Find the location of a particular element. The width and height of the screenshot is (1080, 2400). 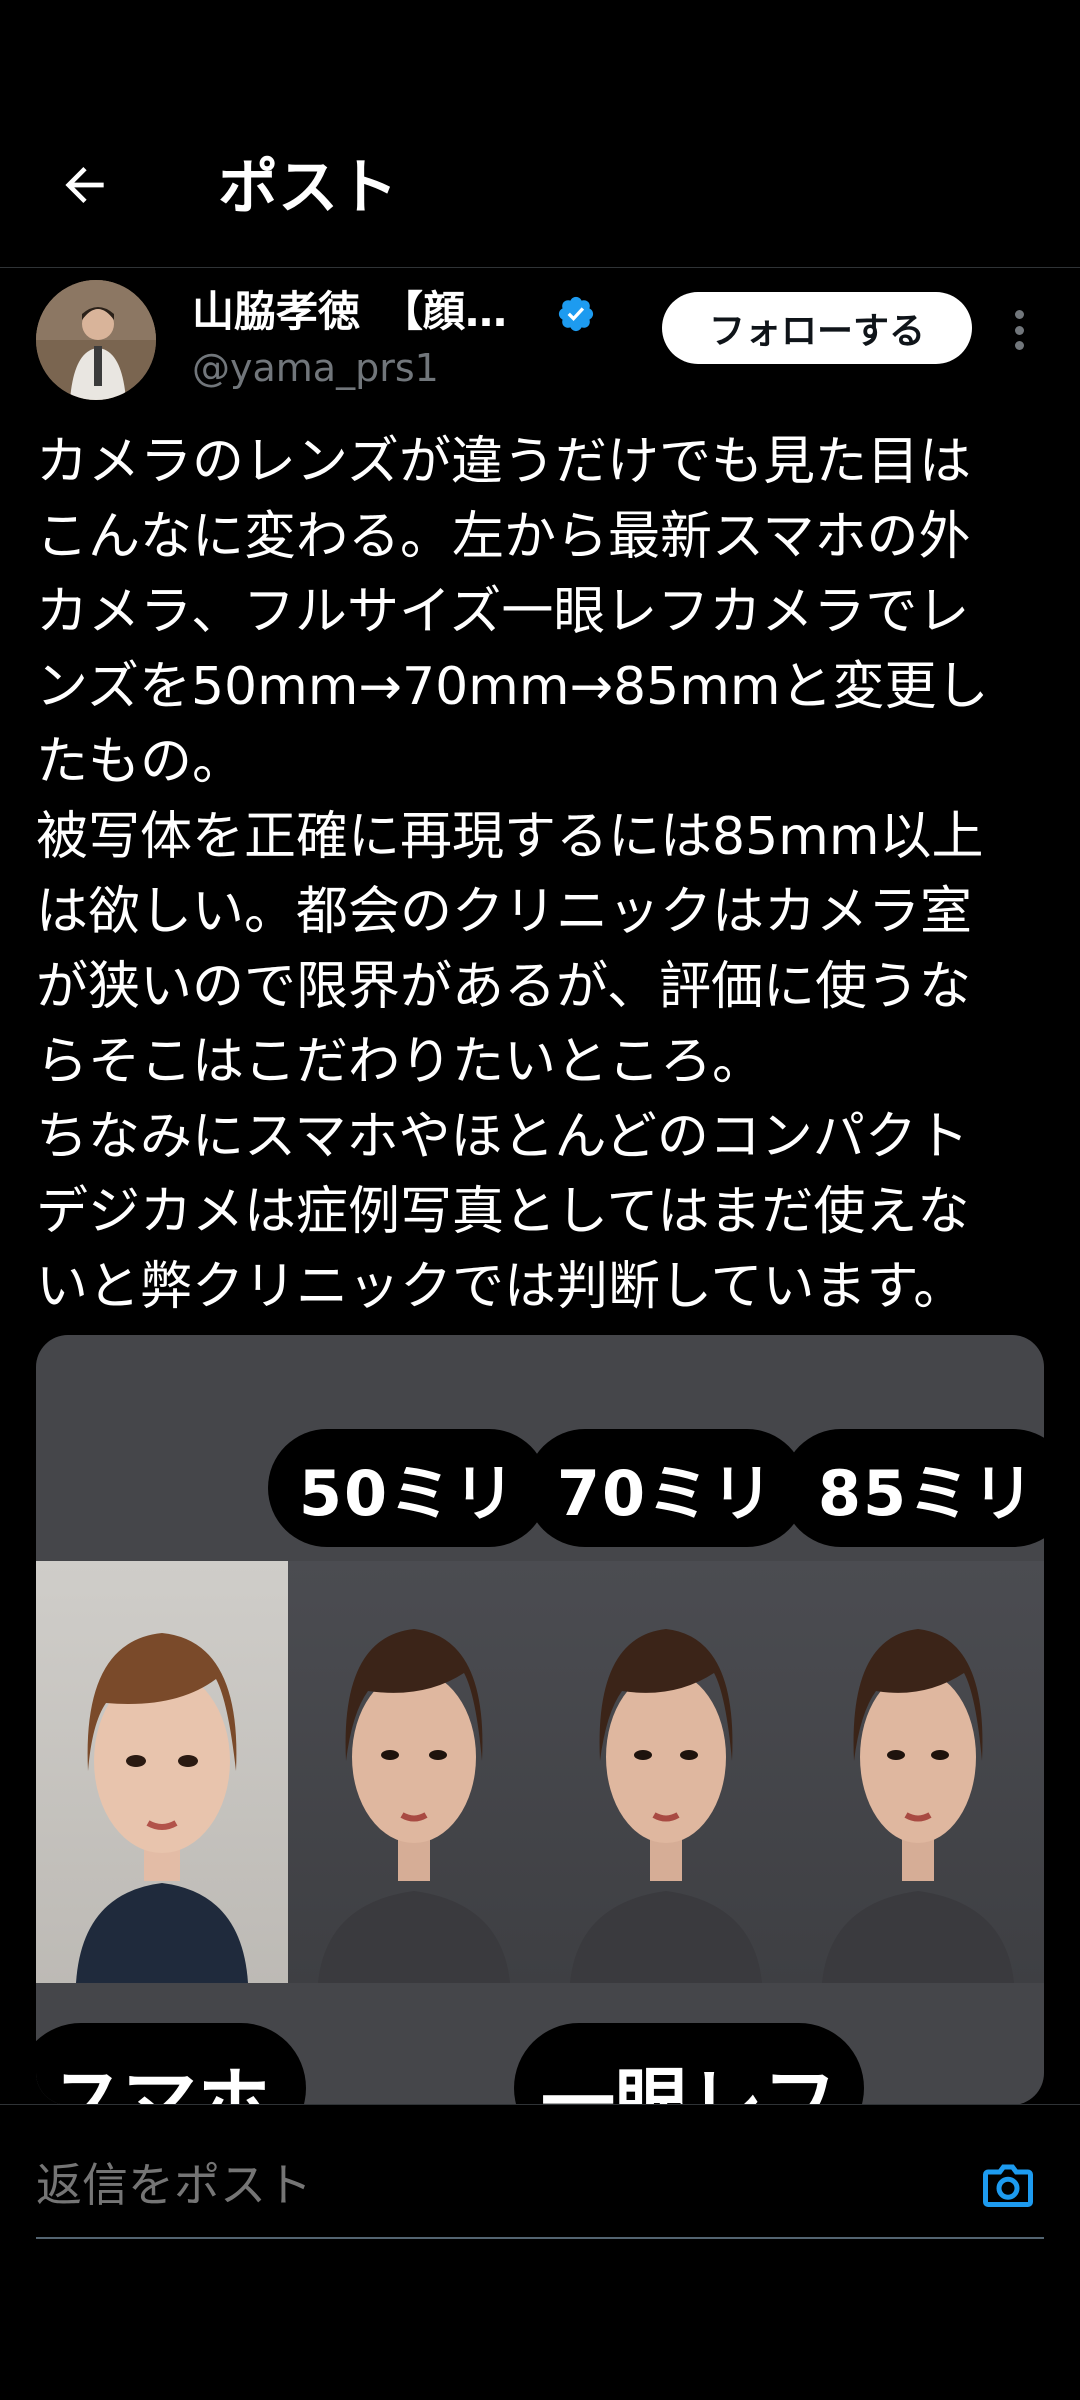

lens-label-70: 70ミリ is located at coordinates (666, 1488).